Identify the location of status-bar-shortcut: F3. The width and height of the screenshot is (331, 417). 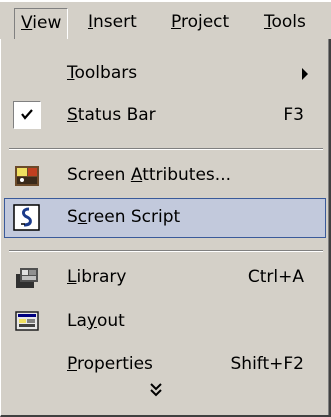
(293, 115).